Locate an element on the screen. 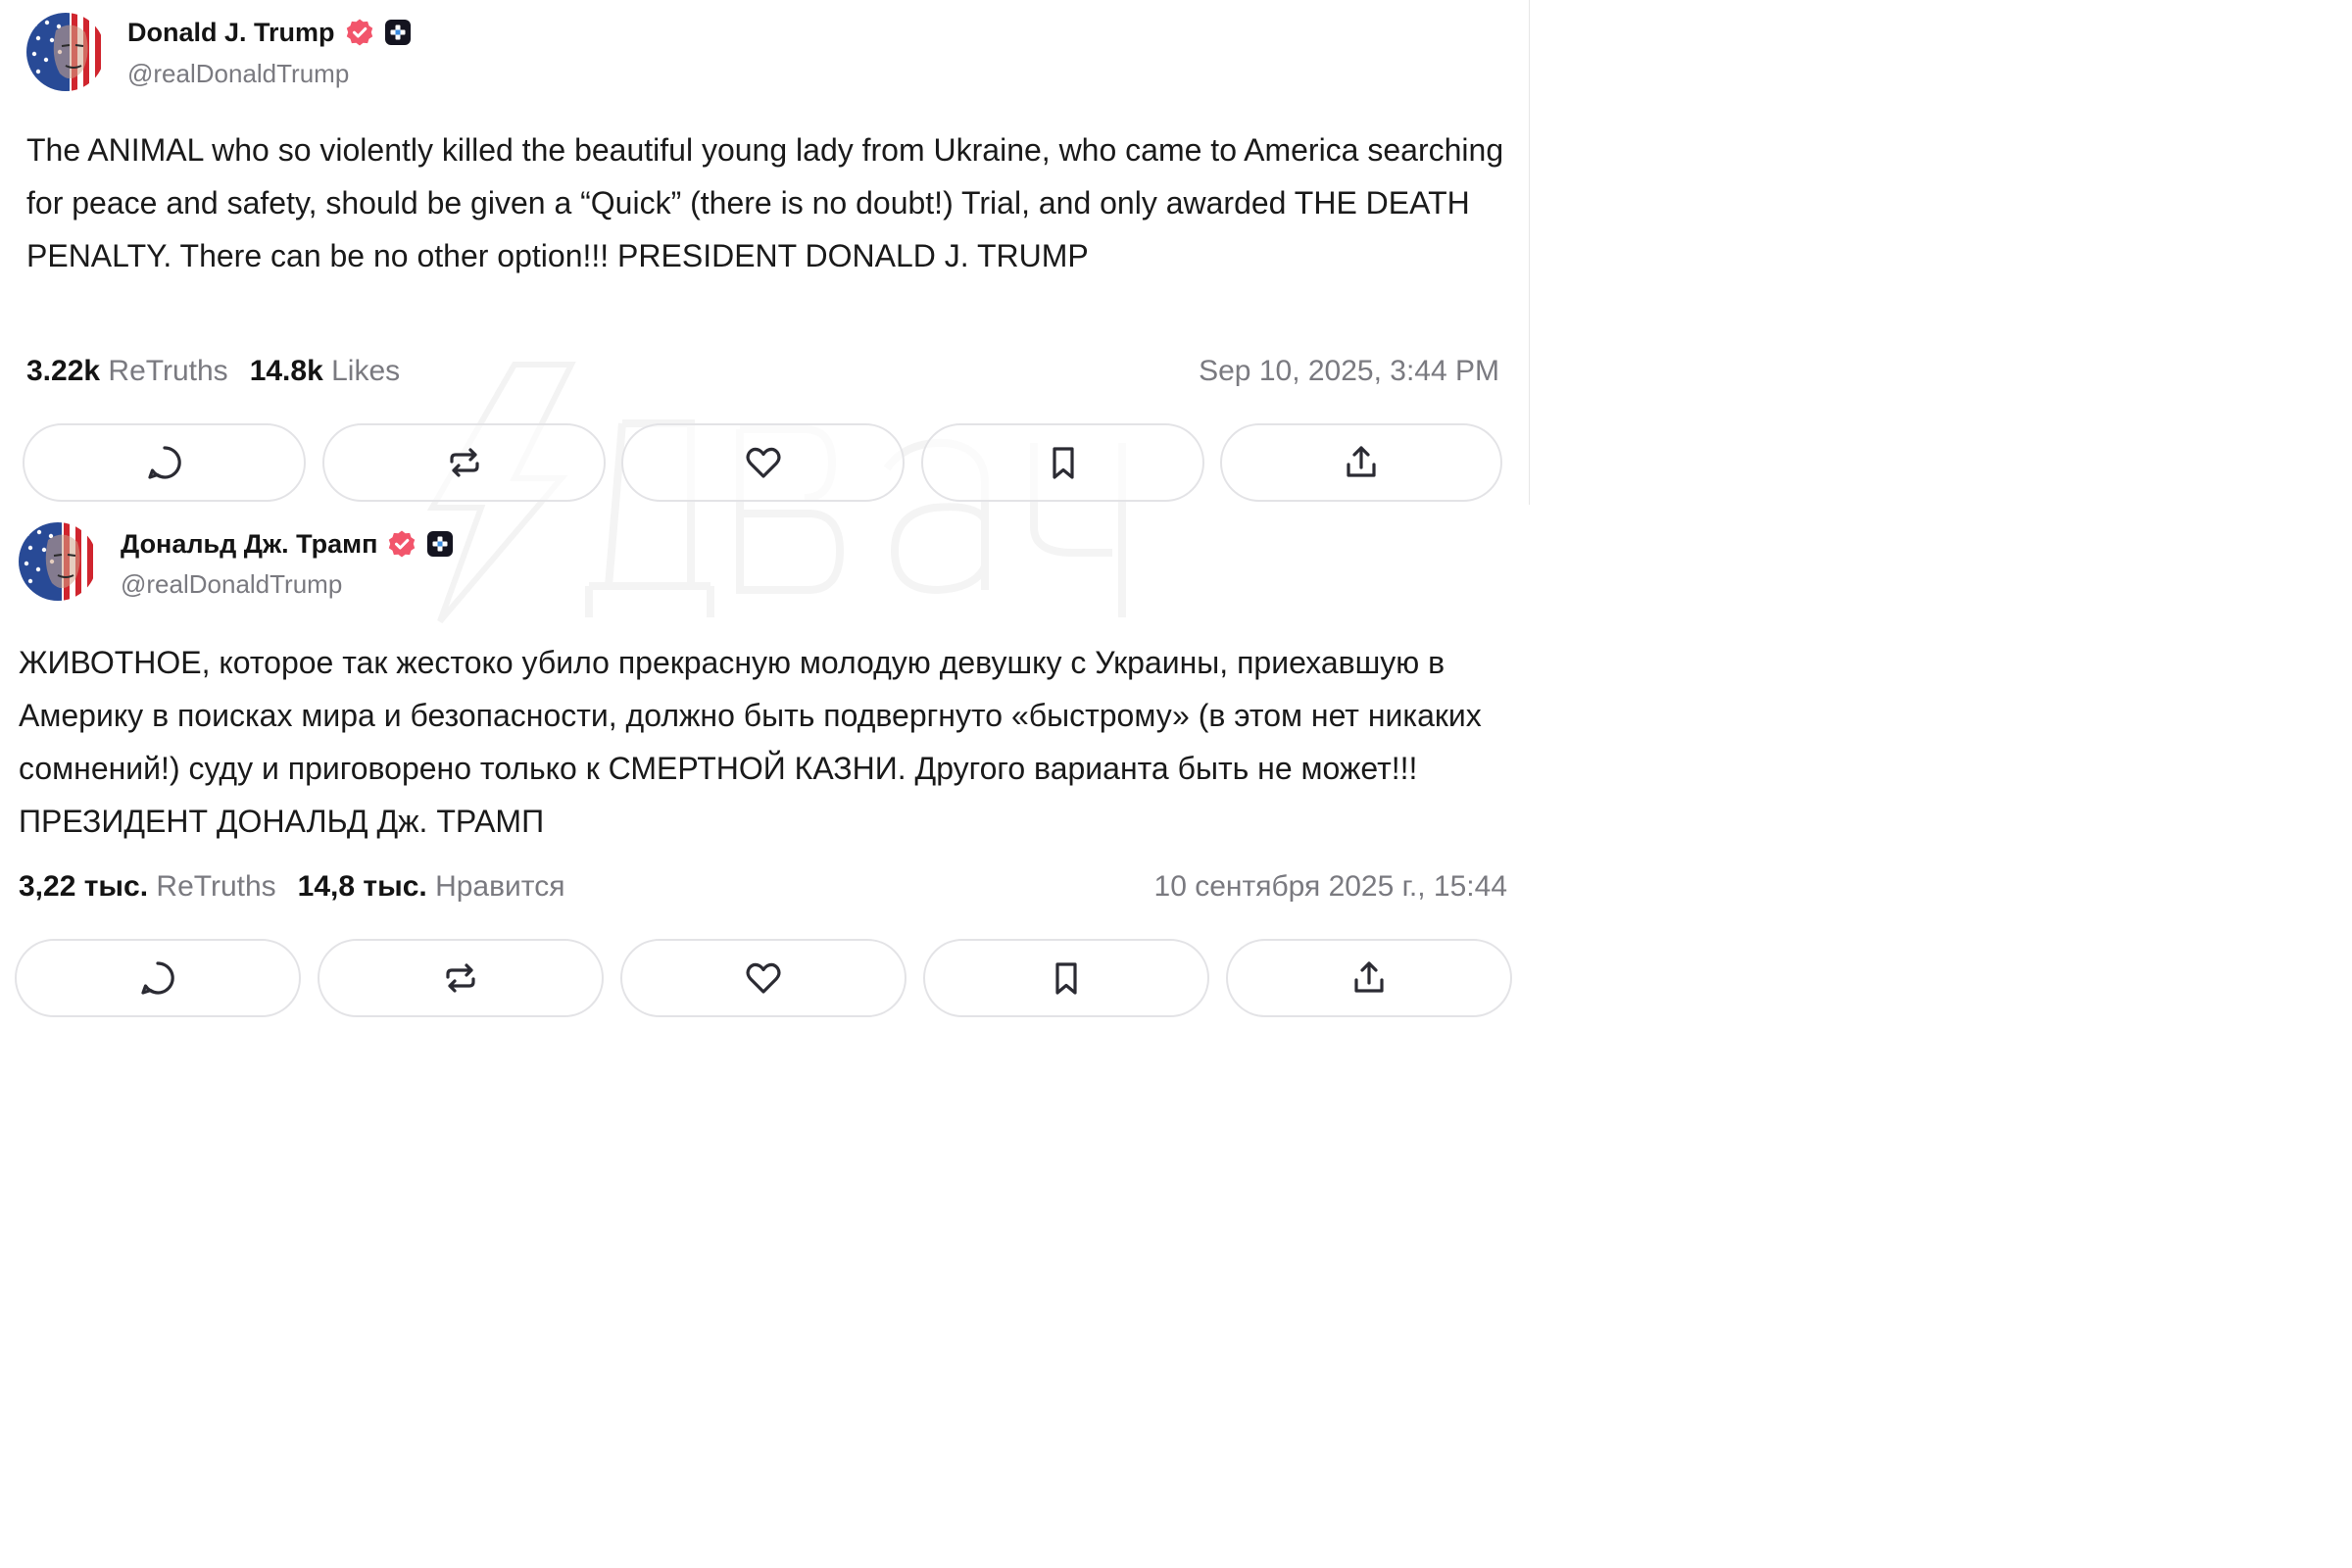 The width and height of the screenshot is (2352, 1568). display-name: Donald J. Trump is located at coordinates (231, 33).